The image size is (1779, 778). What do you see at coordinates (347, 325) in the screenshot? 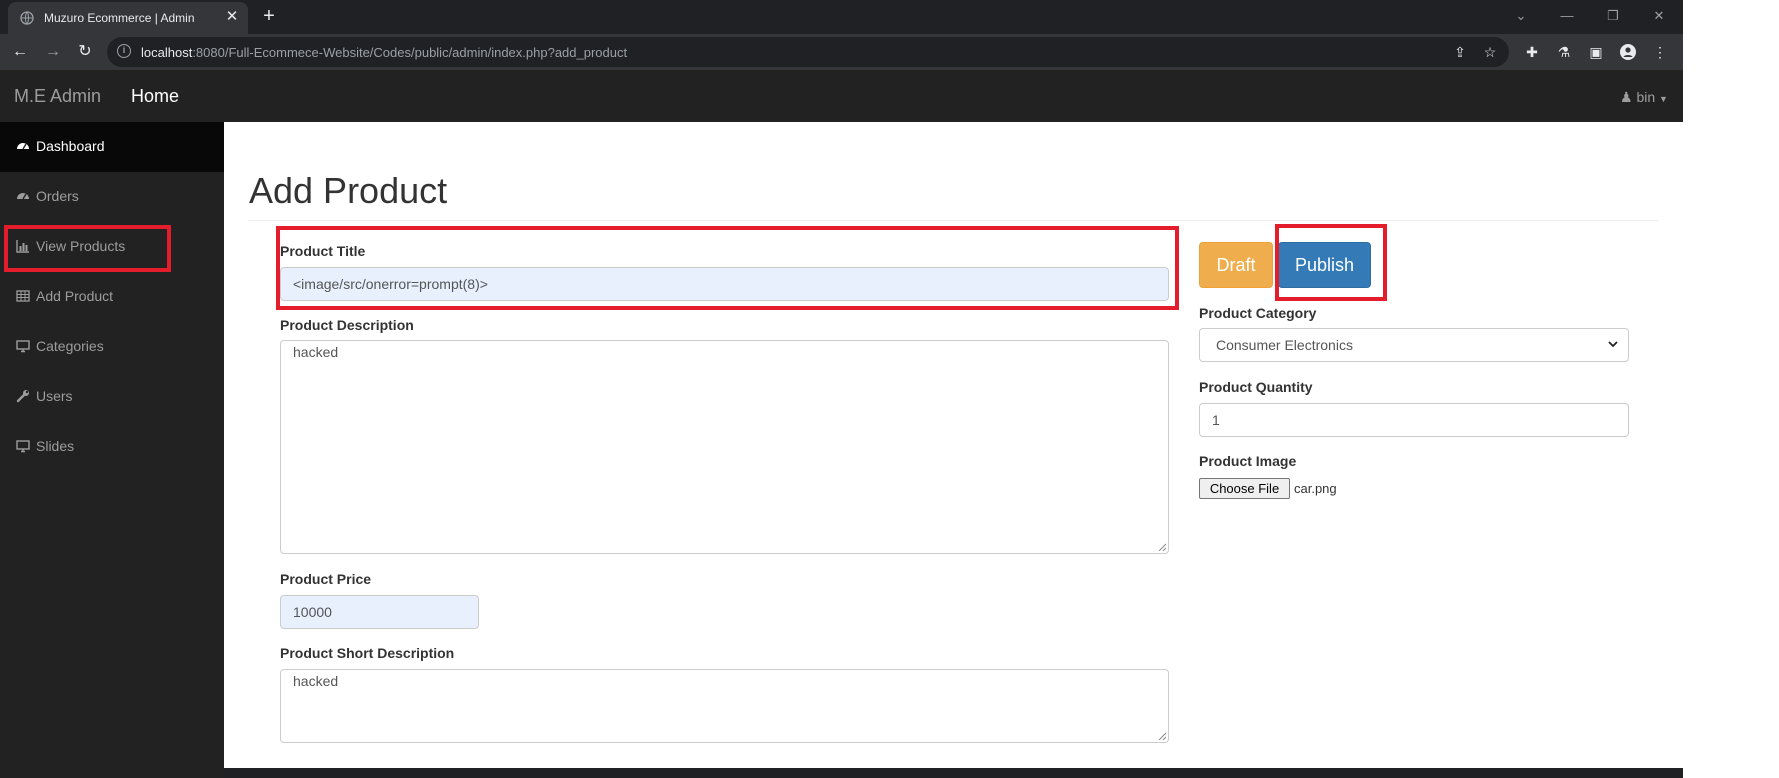
I see `product-description-label: Product Description` at bounding box center [347, 325].